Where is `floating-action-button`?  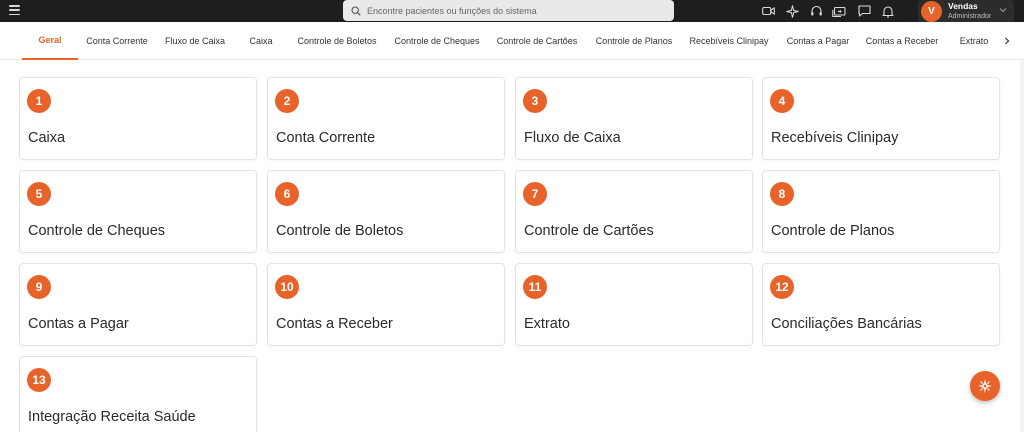
floating-action-button is located at coordinates (985, 386).